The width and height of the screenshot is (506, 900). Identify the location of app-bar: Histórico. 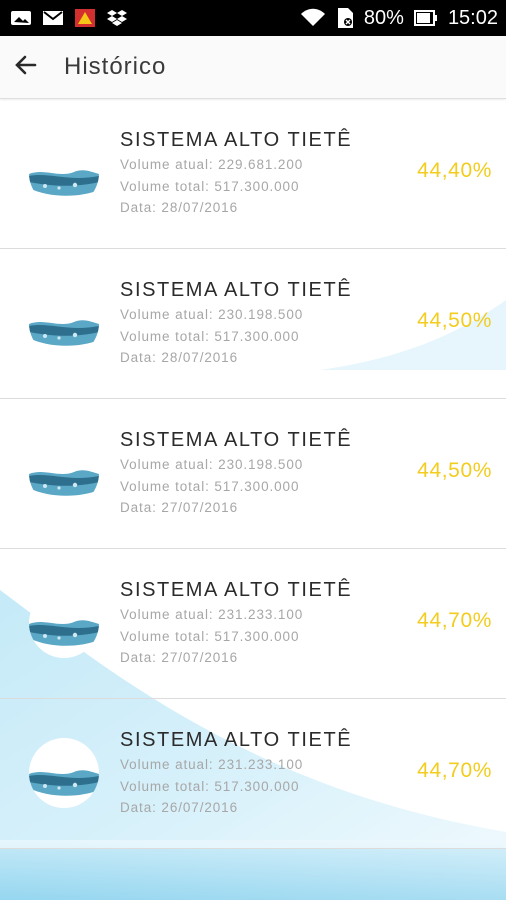
(253, 67).